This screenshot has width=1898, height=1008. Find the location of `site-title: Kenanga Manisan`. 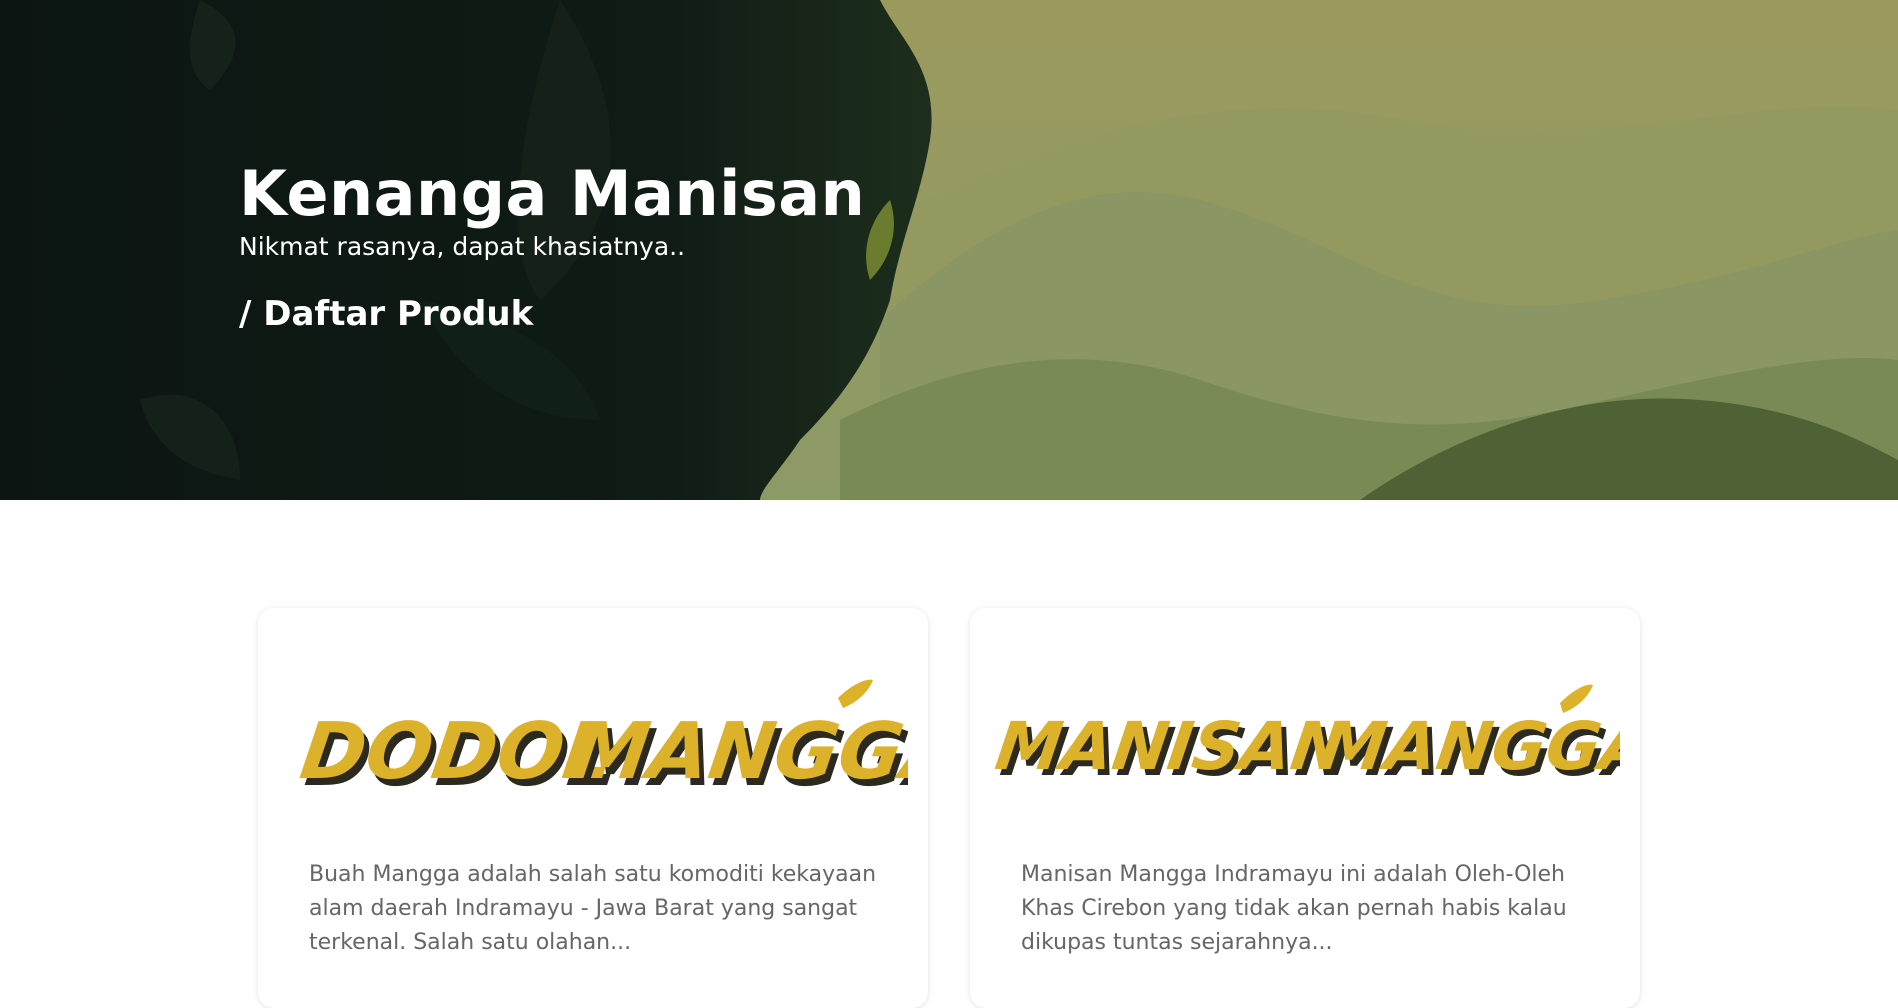

site-title: Kenanga Manisan is located at coordinates (552, 193).